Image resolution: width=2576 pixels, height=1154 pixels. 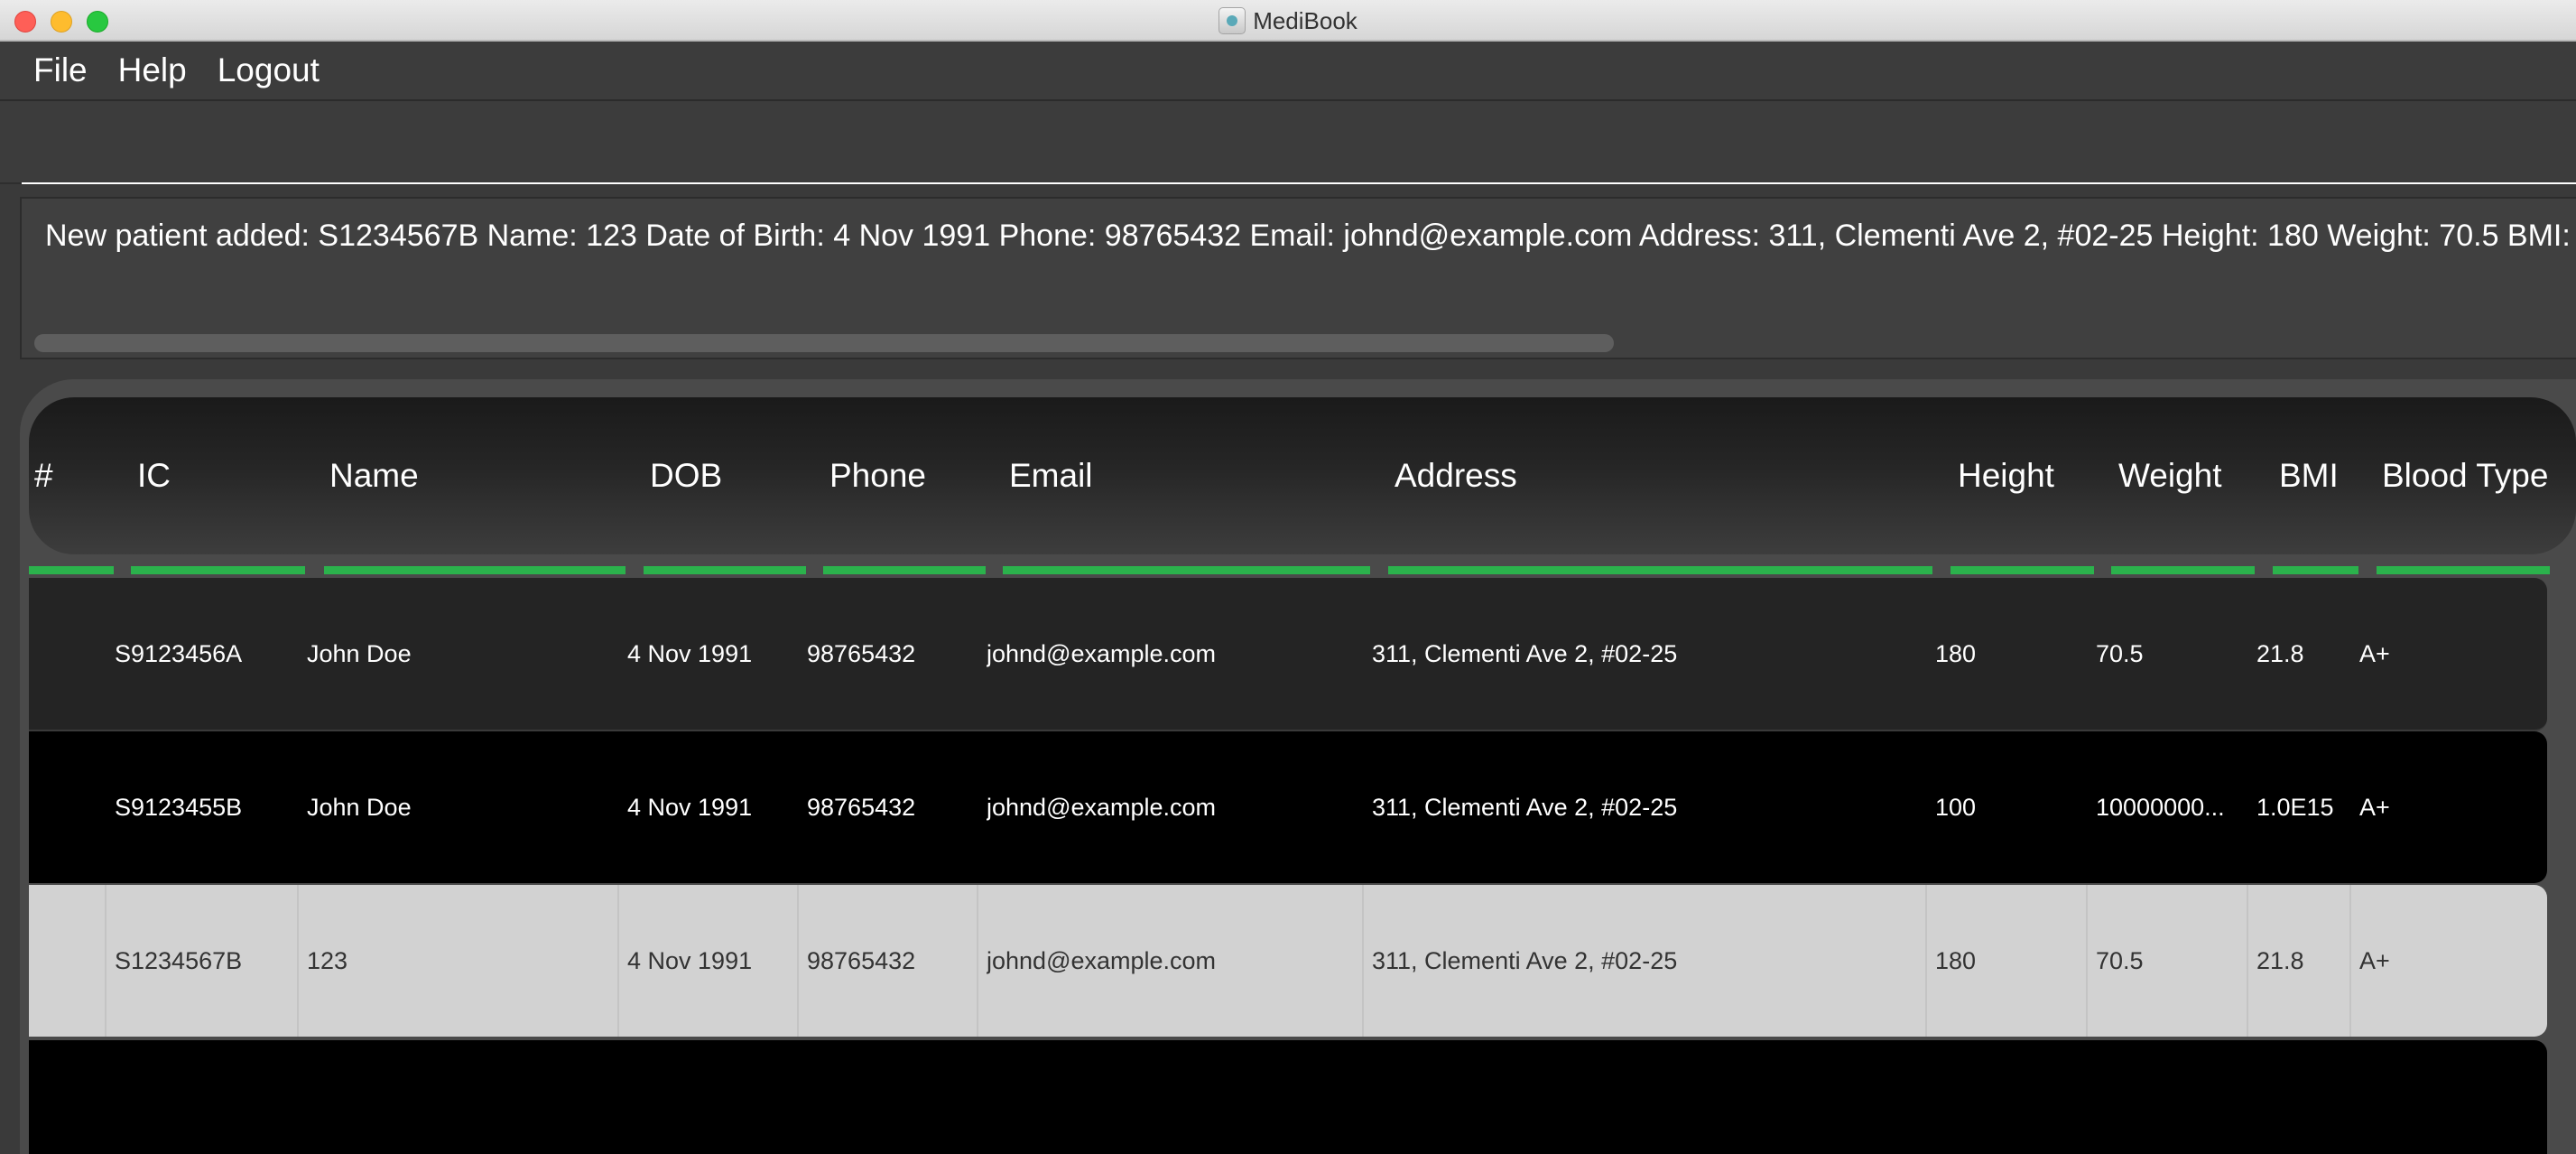 I want to click on command-input, so click(x=1299, y=144).